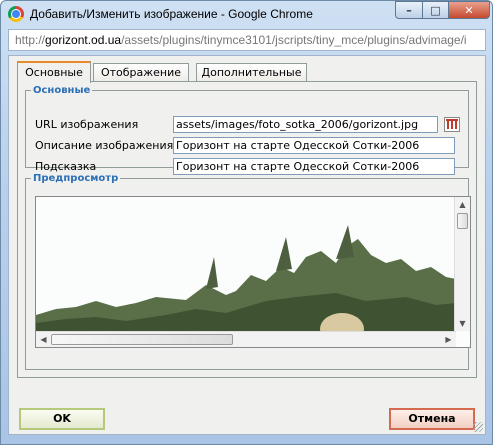 The height and width of the screenshot is (445, 493). Describe the element at coordinates (462, 323) in the screenshot. I see `scroll-down-icon: ▼` at that location.